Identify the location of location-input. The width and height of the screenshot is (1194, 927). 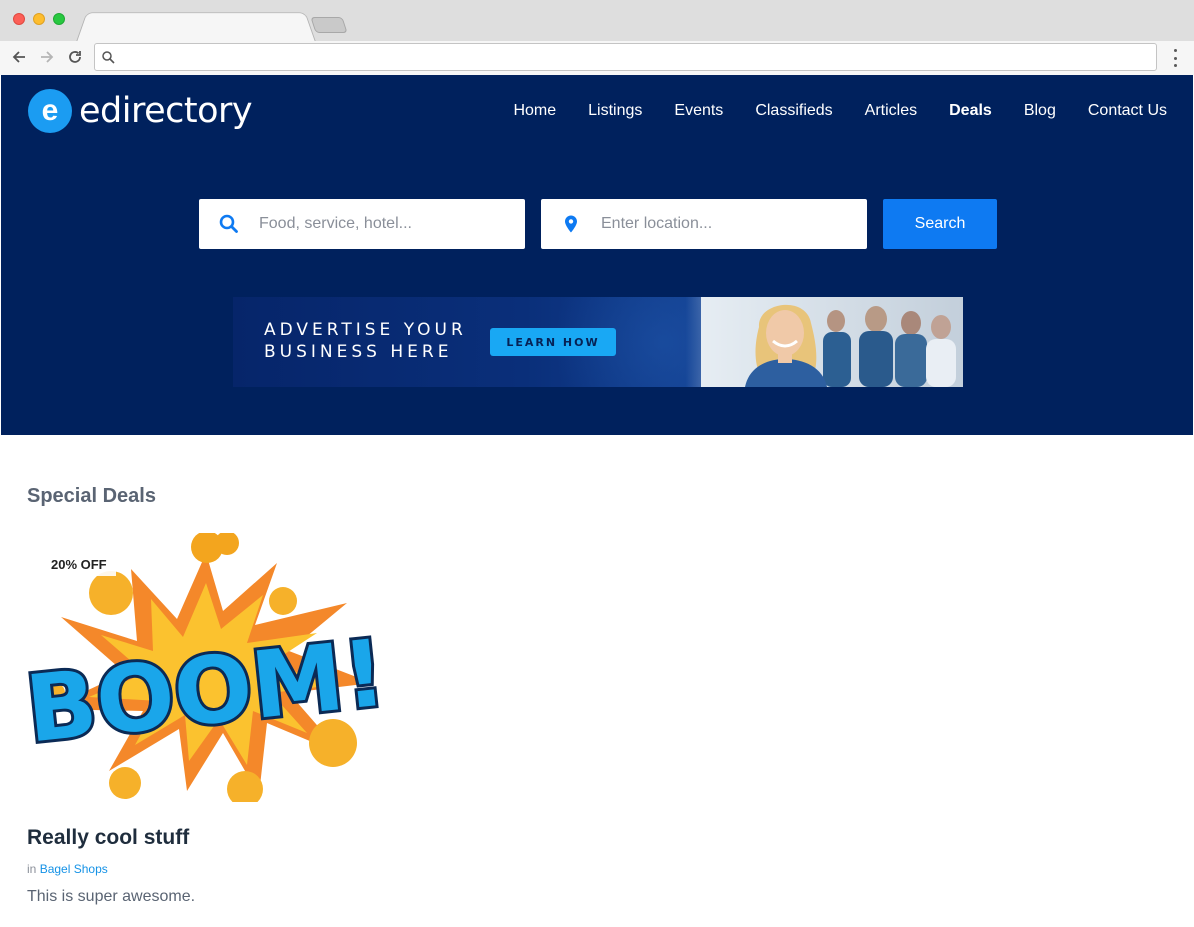
(704, 224).